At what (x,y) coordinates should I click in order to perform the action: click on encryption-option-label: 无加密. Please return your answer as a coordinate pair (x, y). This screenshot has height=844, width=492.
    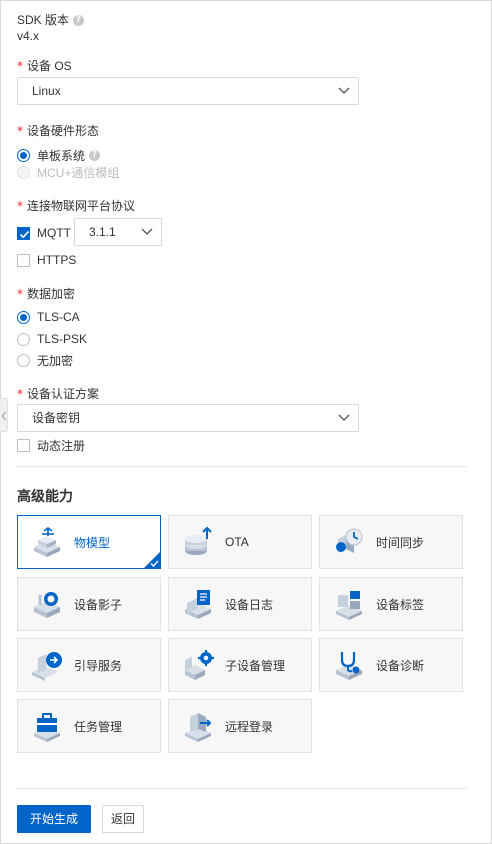
    Looking at the image, I should click on (55, 360).